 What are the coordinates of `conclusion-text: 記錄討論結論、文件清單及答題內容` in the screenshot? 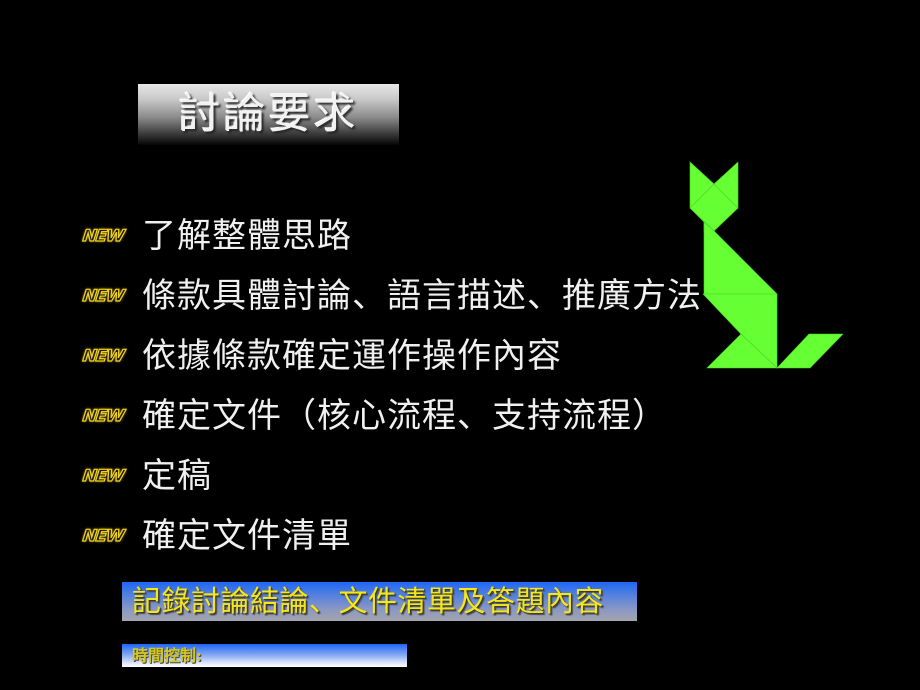 It's located at (368, 601).